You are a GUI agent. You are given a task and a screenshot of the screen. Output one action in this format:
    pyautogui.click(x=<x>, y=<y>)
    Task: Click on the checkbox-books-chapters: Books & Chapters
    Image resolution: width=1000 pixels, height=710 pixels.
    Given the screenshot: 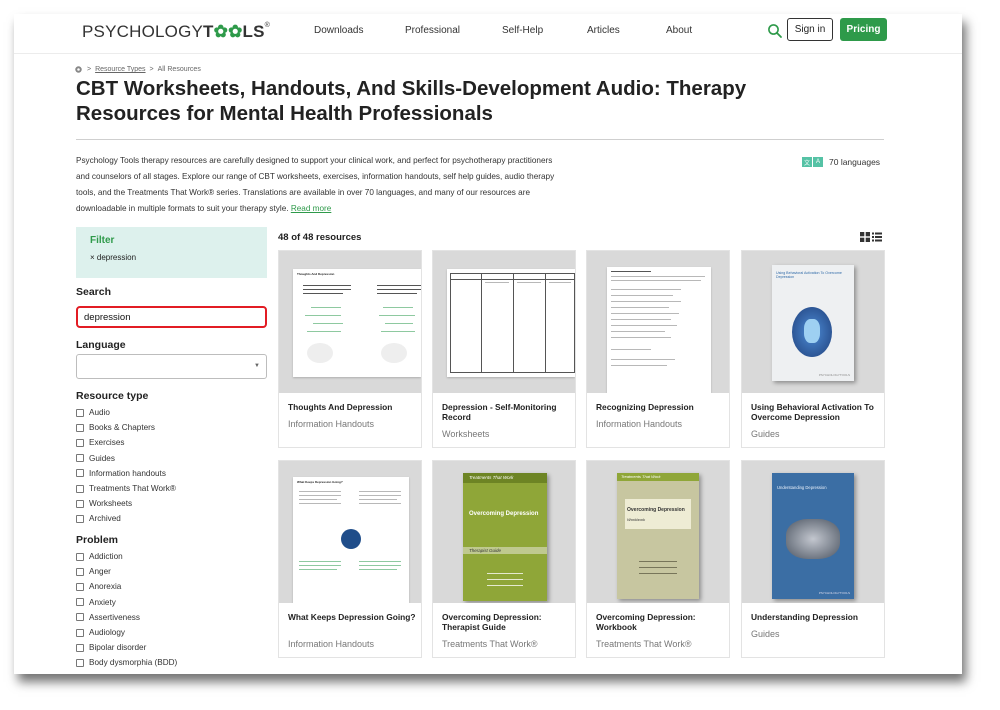 What is the action you would take?
    pyautogui.click(x=126, y=427)
    